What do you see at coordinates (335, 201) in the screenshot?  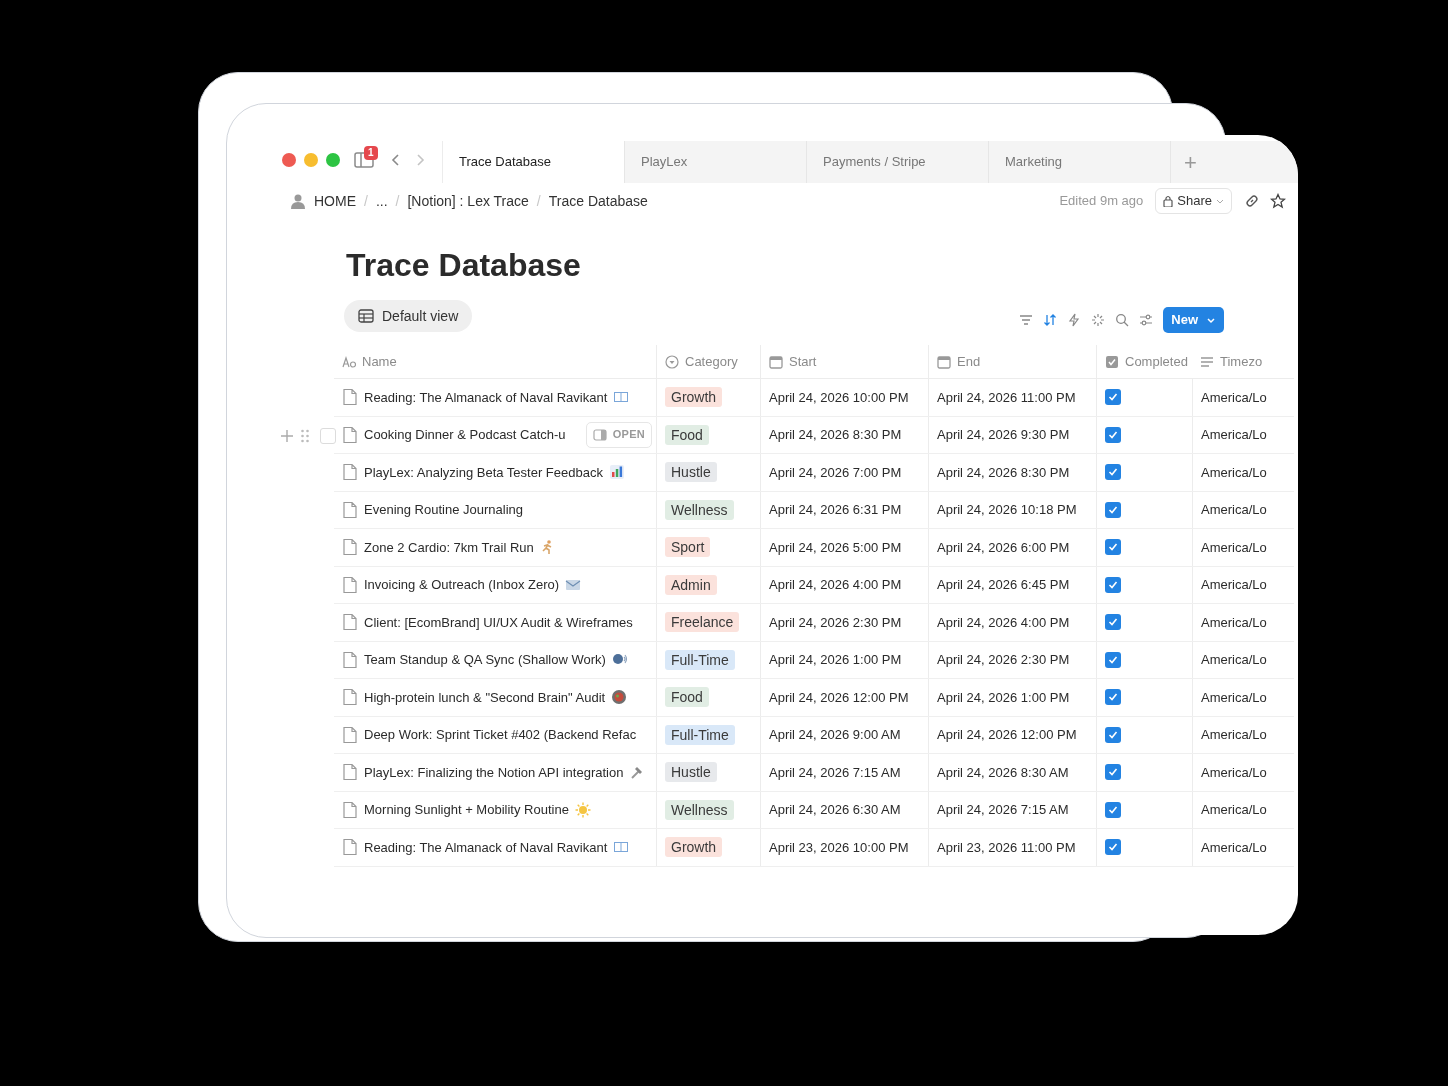 I see `breadcrumb-link: HOME` at bounding box center [335, 201].